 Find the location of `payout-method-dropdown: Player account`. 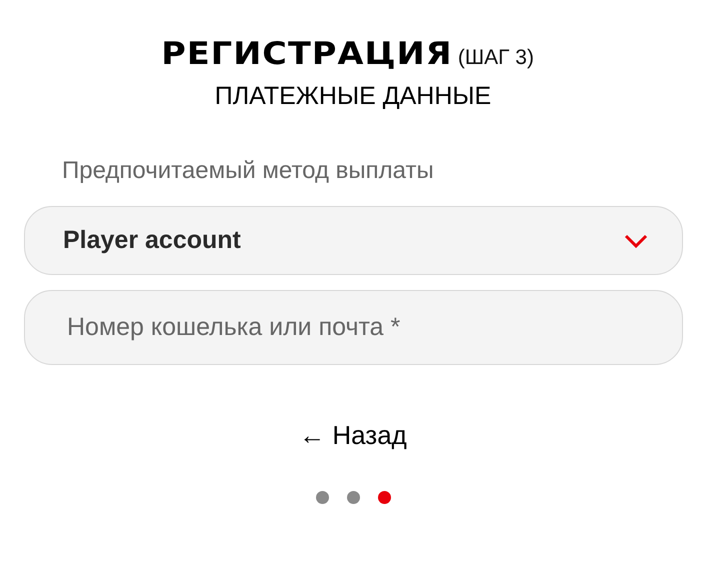

payout-method-dropdown: Player account is located at coordinates (353, 240).